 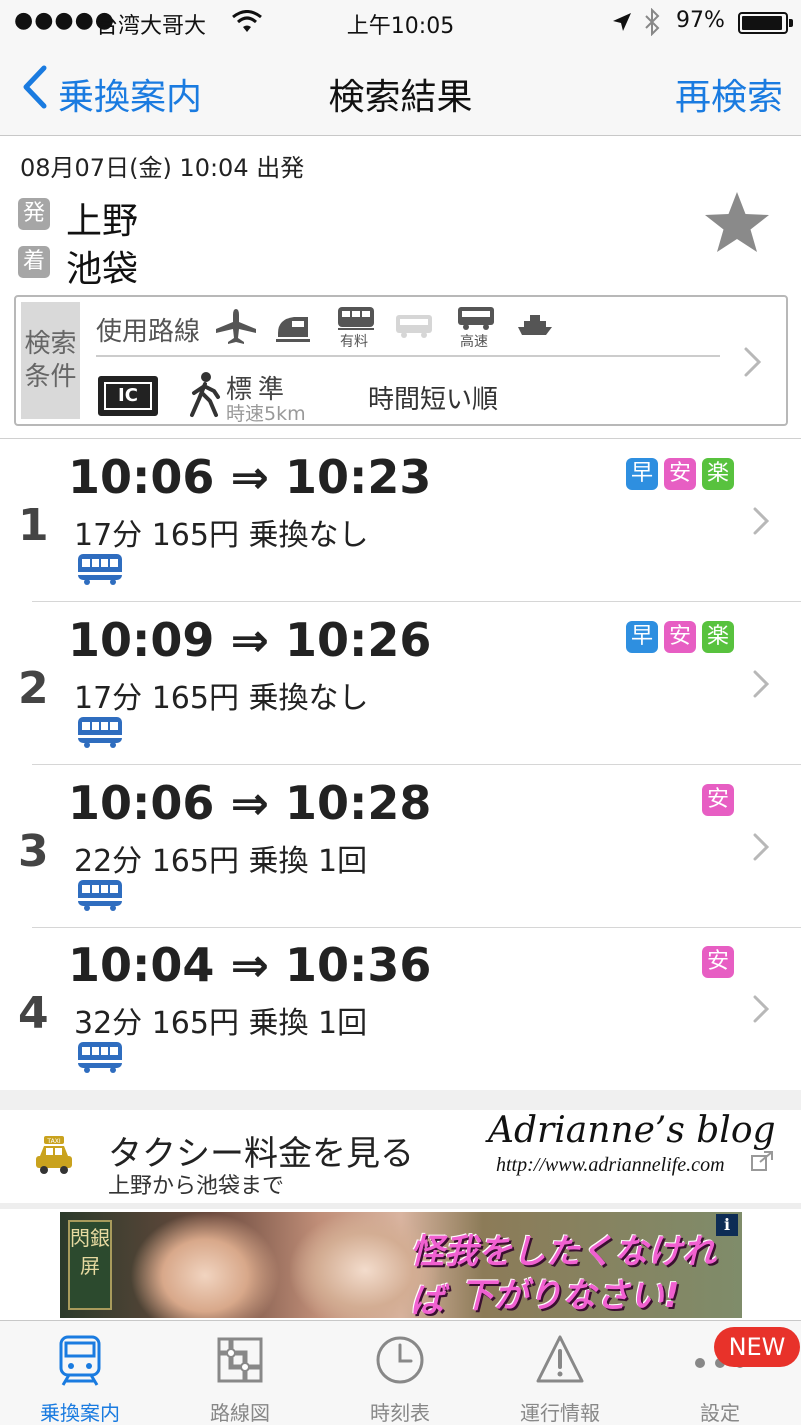 What do you see at coordinates (250, 477) in the screenshot?
I see `route-times: 10:06 ⇒ 10:23` at bounding box center [250, 477].